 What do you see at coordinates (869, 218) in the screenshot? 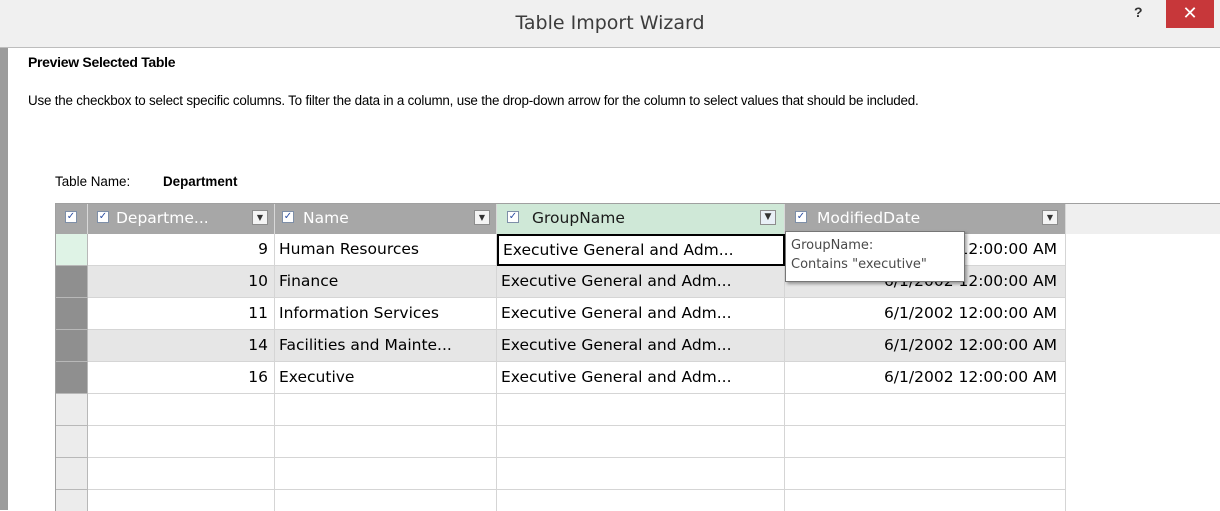
I see `column-header-label: ModifiedDate` at bounding box center [869, 218].